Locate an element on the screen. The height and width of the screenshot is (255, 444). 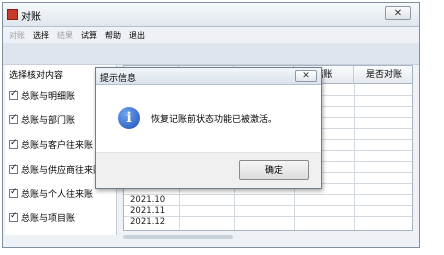
table-row-period: 2021.11 is located at coordinates (155, 211).